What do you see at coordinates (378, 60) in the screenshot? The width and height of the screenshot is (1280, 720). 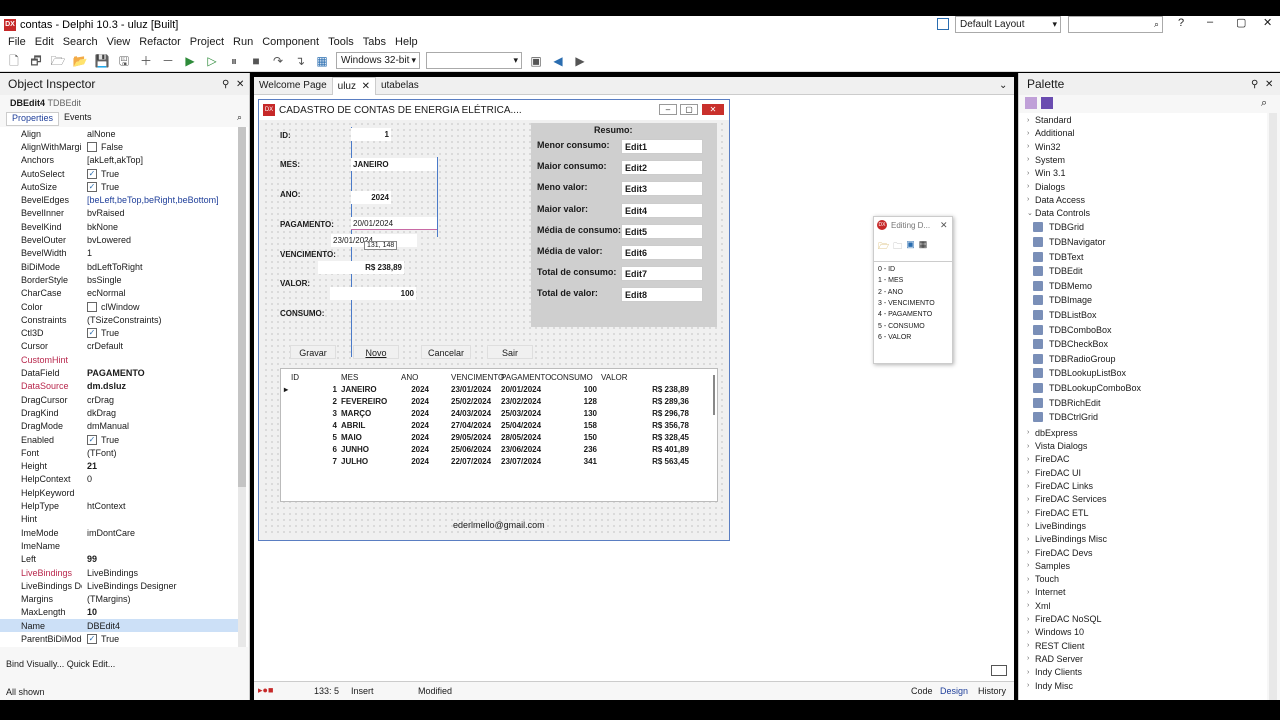 I see `platform-combo: Windows 32-bit ▾` at bounding box center [378, 60].